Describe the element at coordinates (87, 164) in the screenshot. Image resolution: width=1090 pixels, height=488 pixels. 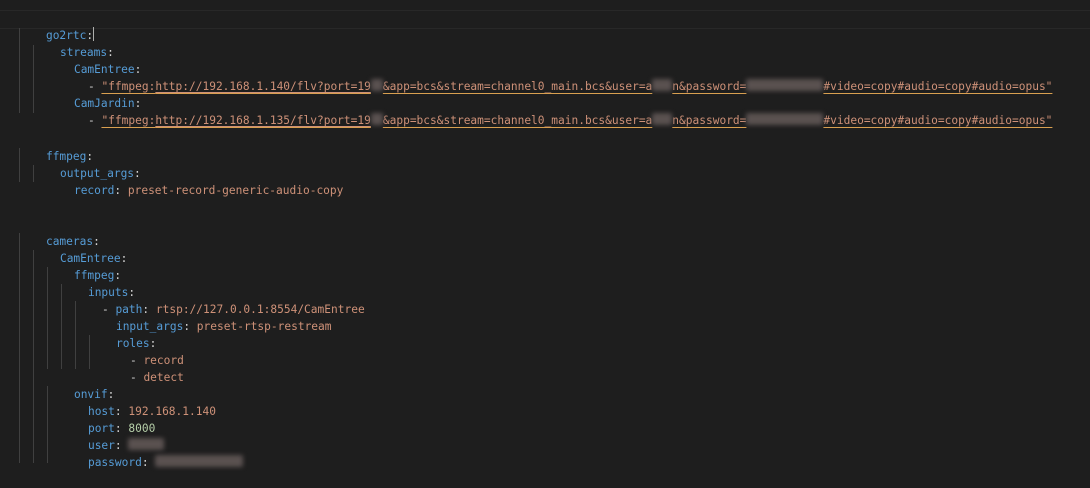
I see `code-line-output-args: output_args:` at that location.